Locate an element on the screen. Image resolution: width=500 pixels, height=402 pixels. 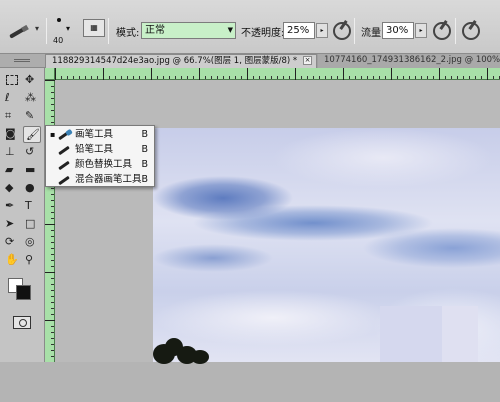
3d-rotate-tool-icon: ⟳ is located at coordinates (12, 242).